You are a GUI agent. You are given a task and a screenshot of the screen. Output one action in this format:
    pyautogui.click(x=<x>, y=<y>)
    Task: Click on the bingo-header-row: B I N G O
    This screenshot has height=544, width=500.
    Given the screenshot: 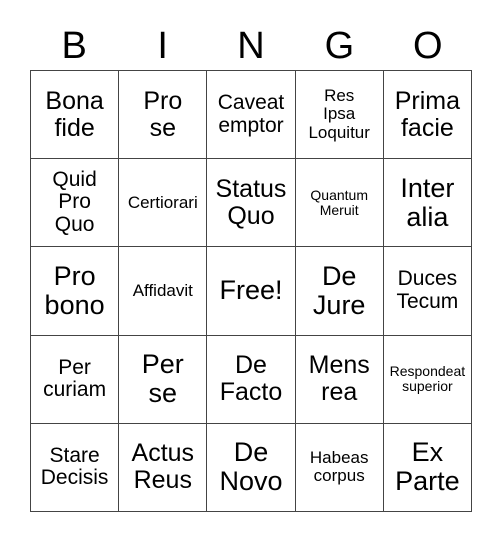 What is the action you would take?
    pyautogui.click(x=251, y=46)
    